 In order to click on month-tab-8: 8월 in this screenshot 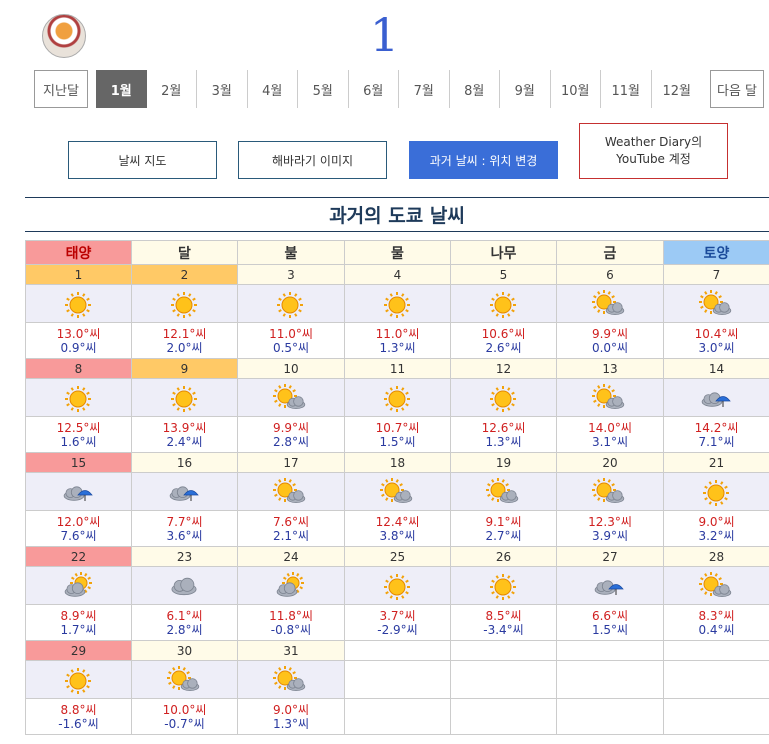, I will do `click(475, 89)`.